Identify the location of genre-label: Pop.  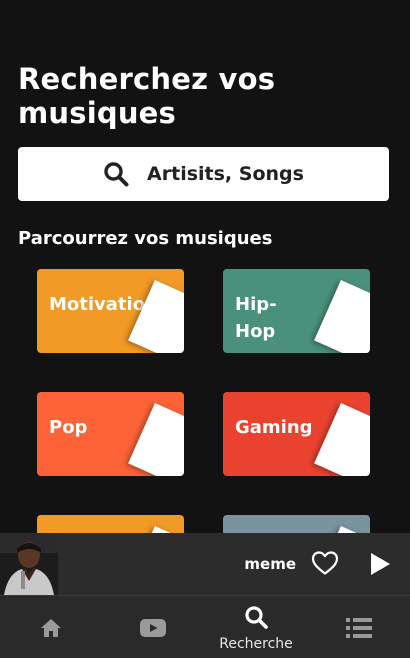
(68, 427).